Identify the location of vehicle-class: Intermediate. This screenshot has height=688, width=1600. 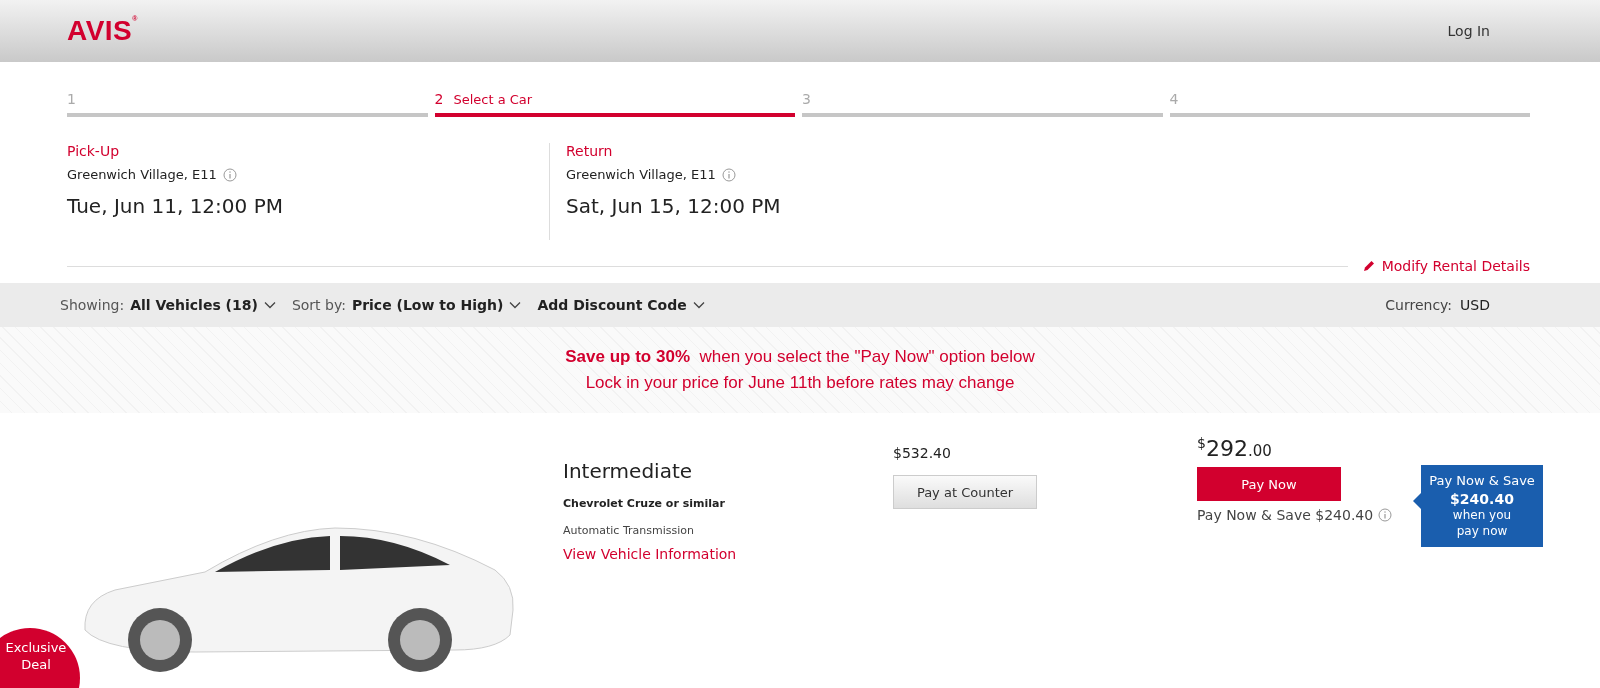
(628, 471).